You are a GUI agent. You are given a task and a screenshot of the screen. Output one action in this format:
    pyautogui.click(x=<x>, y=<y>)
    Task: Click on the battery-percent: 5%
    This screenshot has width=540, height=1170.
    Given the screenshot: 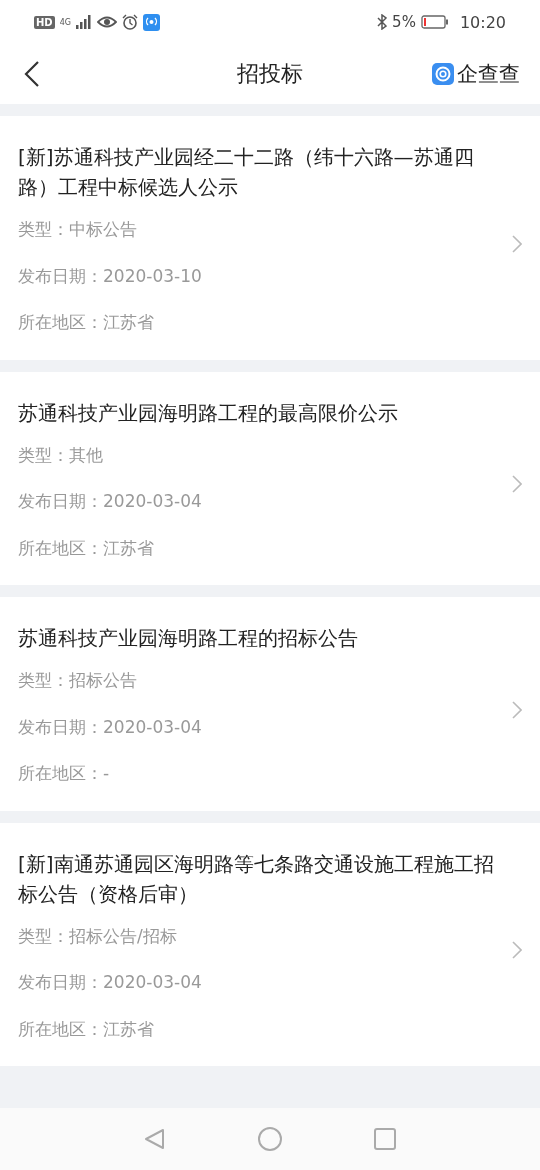 What is the action you would take?
    pyautogui.click(x=404, y=22)
    